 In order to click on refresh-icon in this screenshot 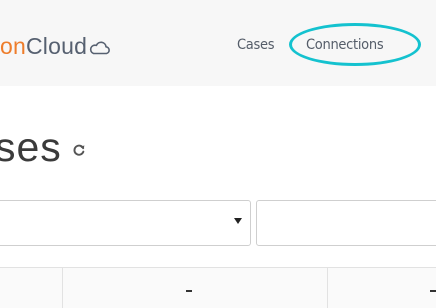, I will do `click(79, 150)`.